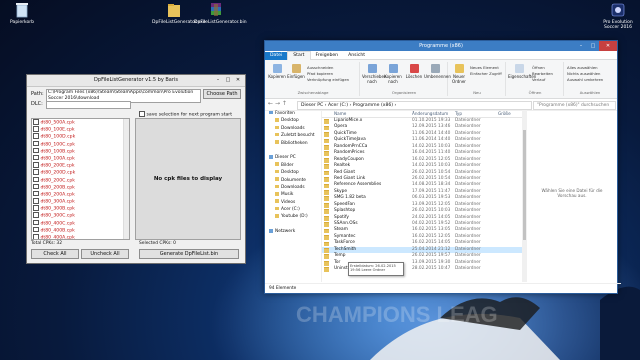  What do you see at coordinates (80, 172) in the screenshot?
I see `cpk-list-item: dt80_200D.cpk` at bounding box center [80, 172].